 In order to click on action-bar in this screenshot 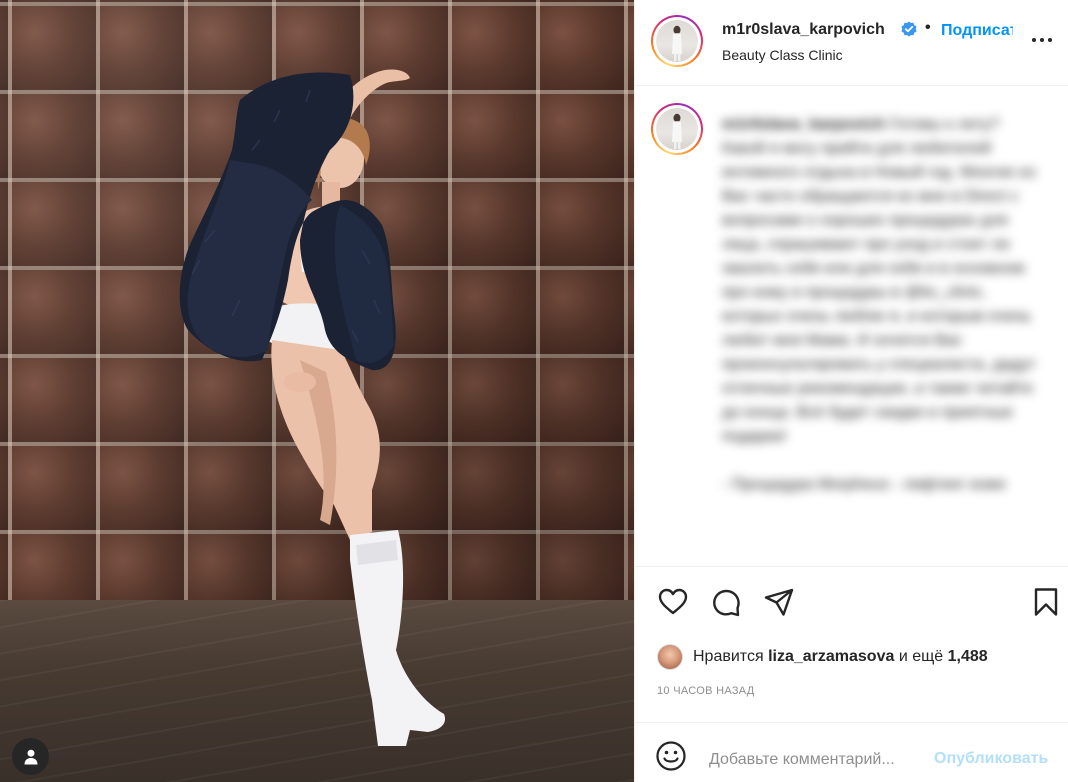, I will do `click(851, 602)`.